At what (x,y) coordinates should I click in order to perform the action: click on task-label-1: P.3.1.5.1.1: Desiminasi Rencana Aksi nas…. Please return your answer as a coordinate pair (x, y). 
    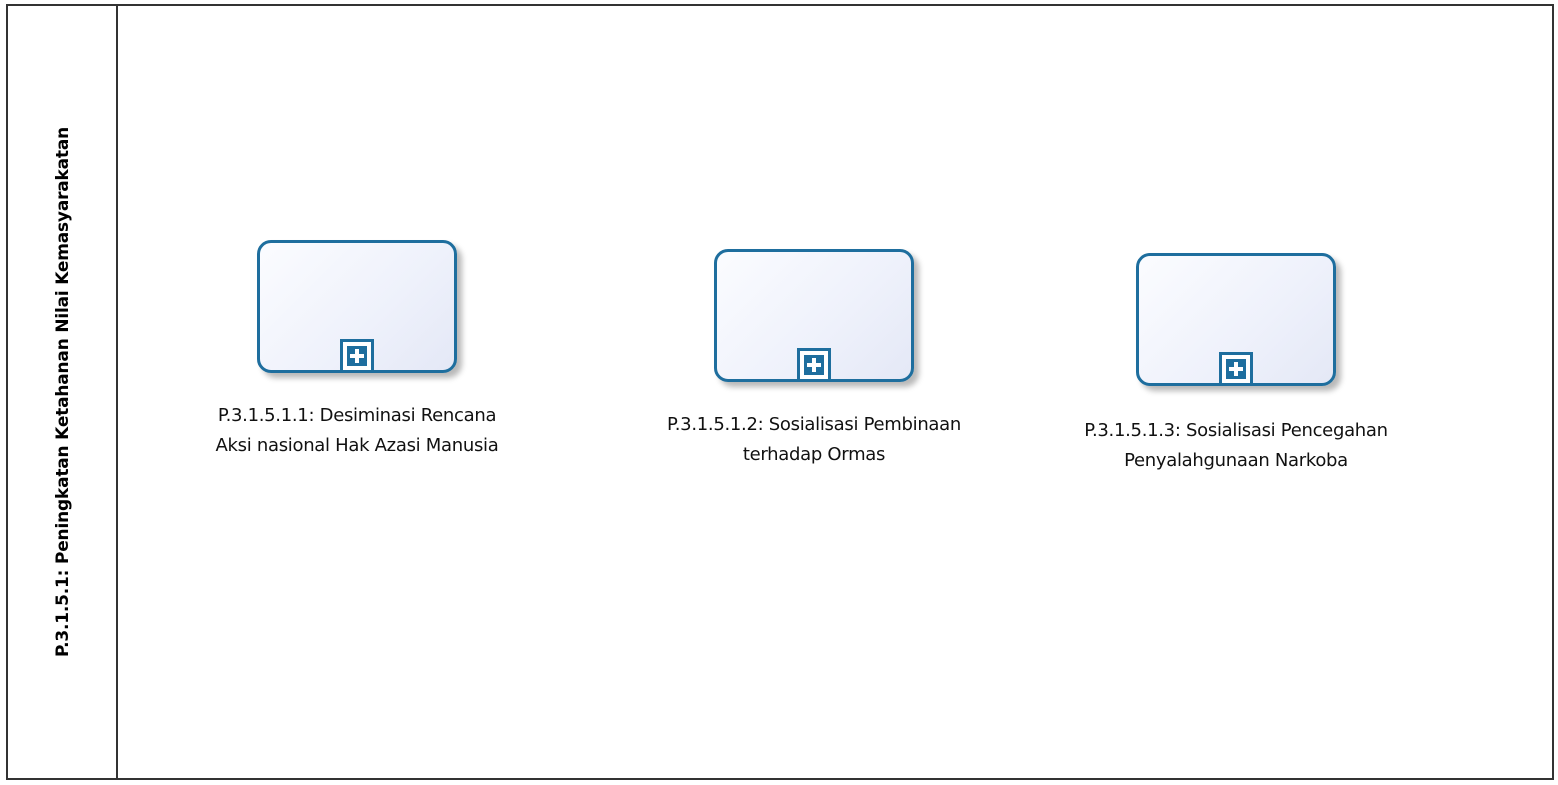
    Looking at the image, I should click on (357, 431).